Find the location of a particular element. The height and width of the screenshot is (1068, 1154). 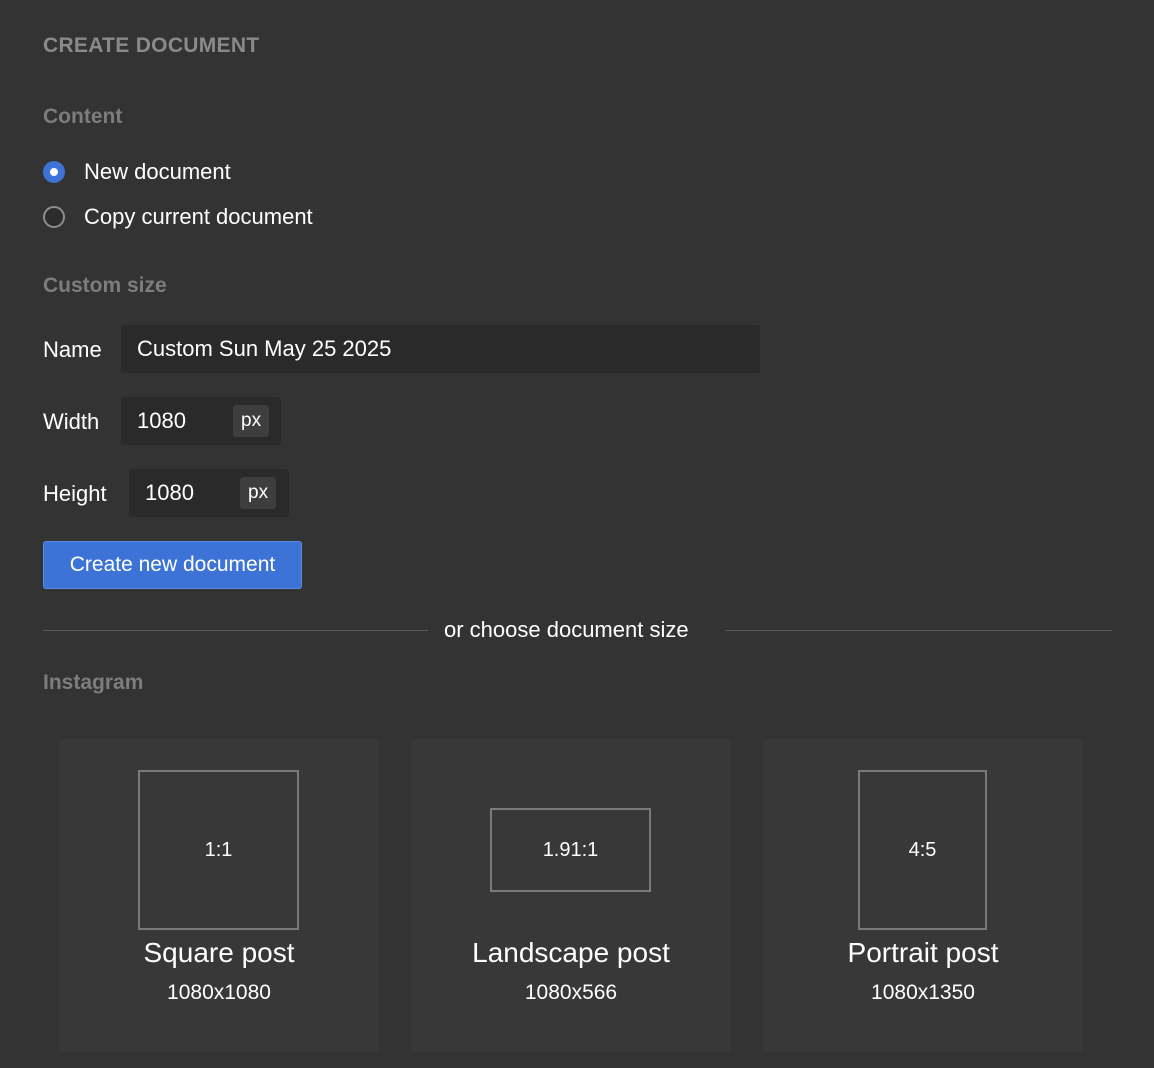

preset-preview-landscape: 1.91:1 is located at coordinates (570, 850).